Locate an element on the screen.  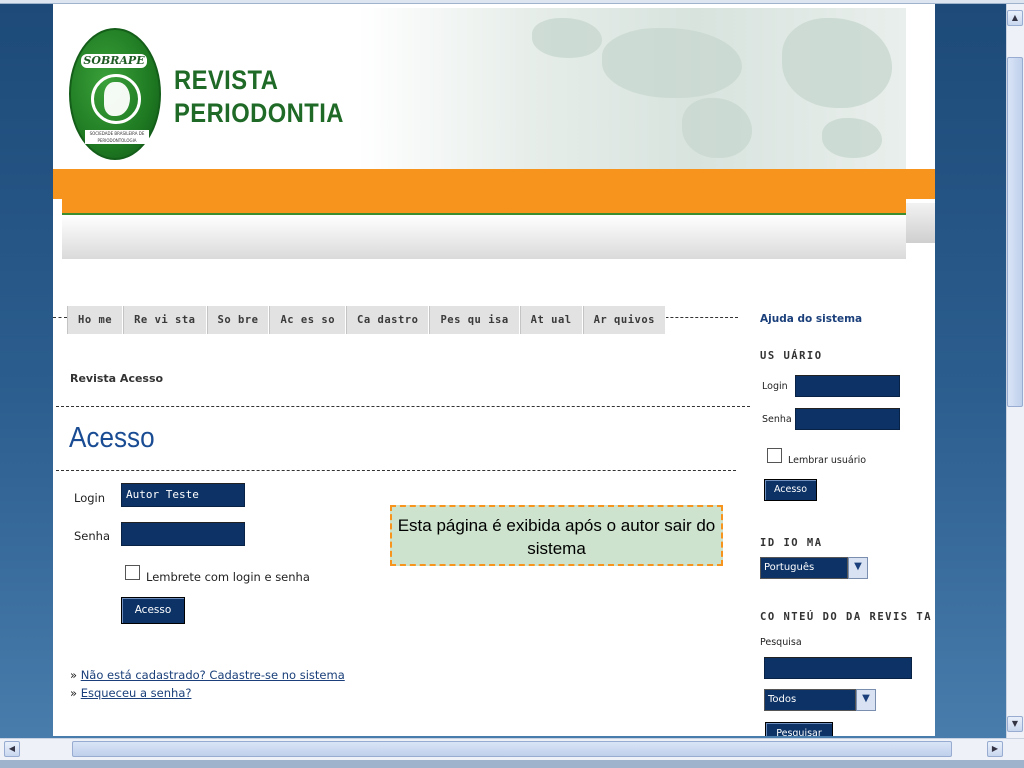
header-orange-bar-lower is located at coordinates (484, 207).